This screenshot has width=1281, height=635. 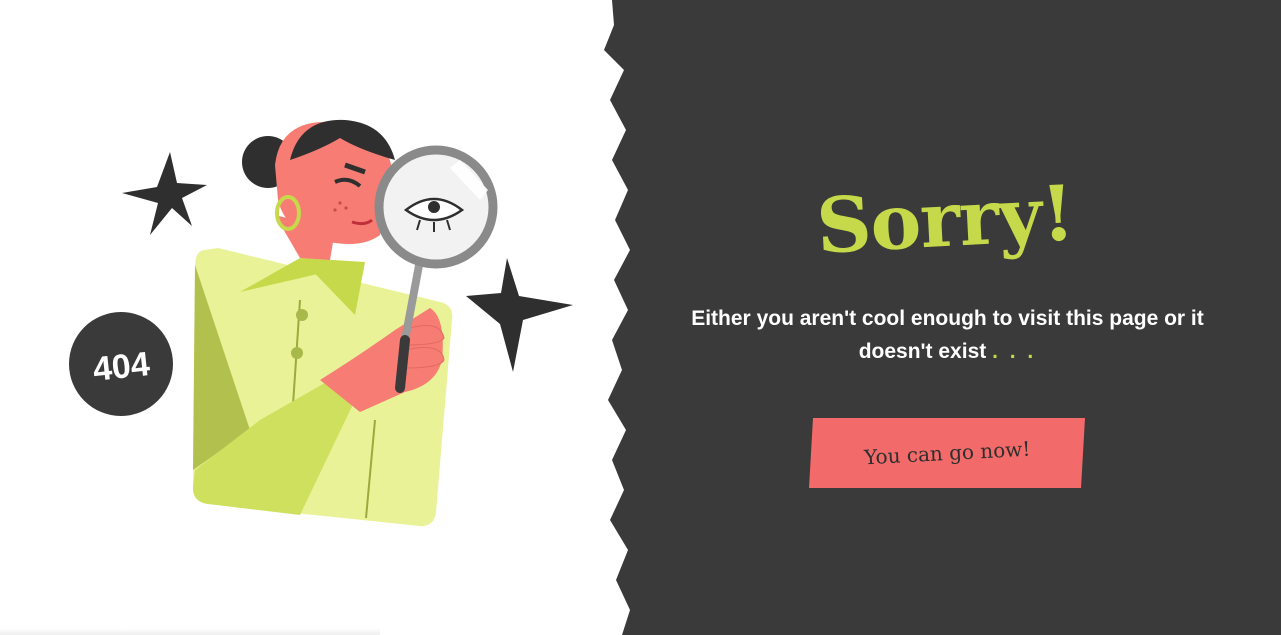 I want to click on go-now-button: You can go now!, so click(x=947, y=453).